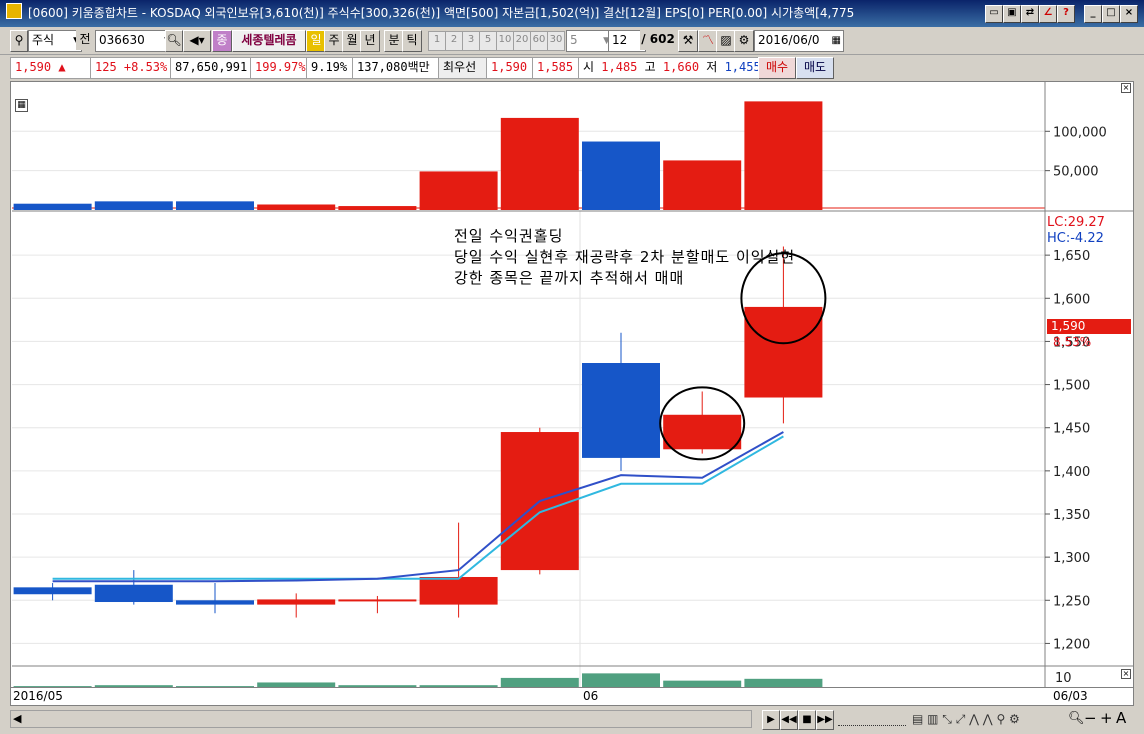 The height and width of the screenshot is (734, 1144). What do you see at coordinates (744, 41) in the screenshot?
I see `settings-icon: ⚙` at bounding box center [744, 41].